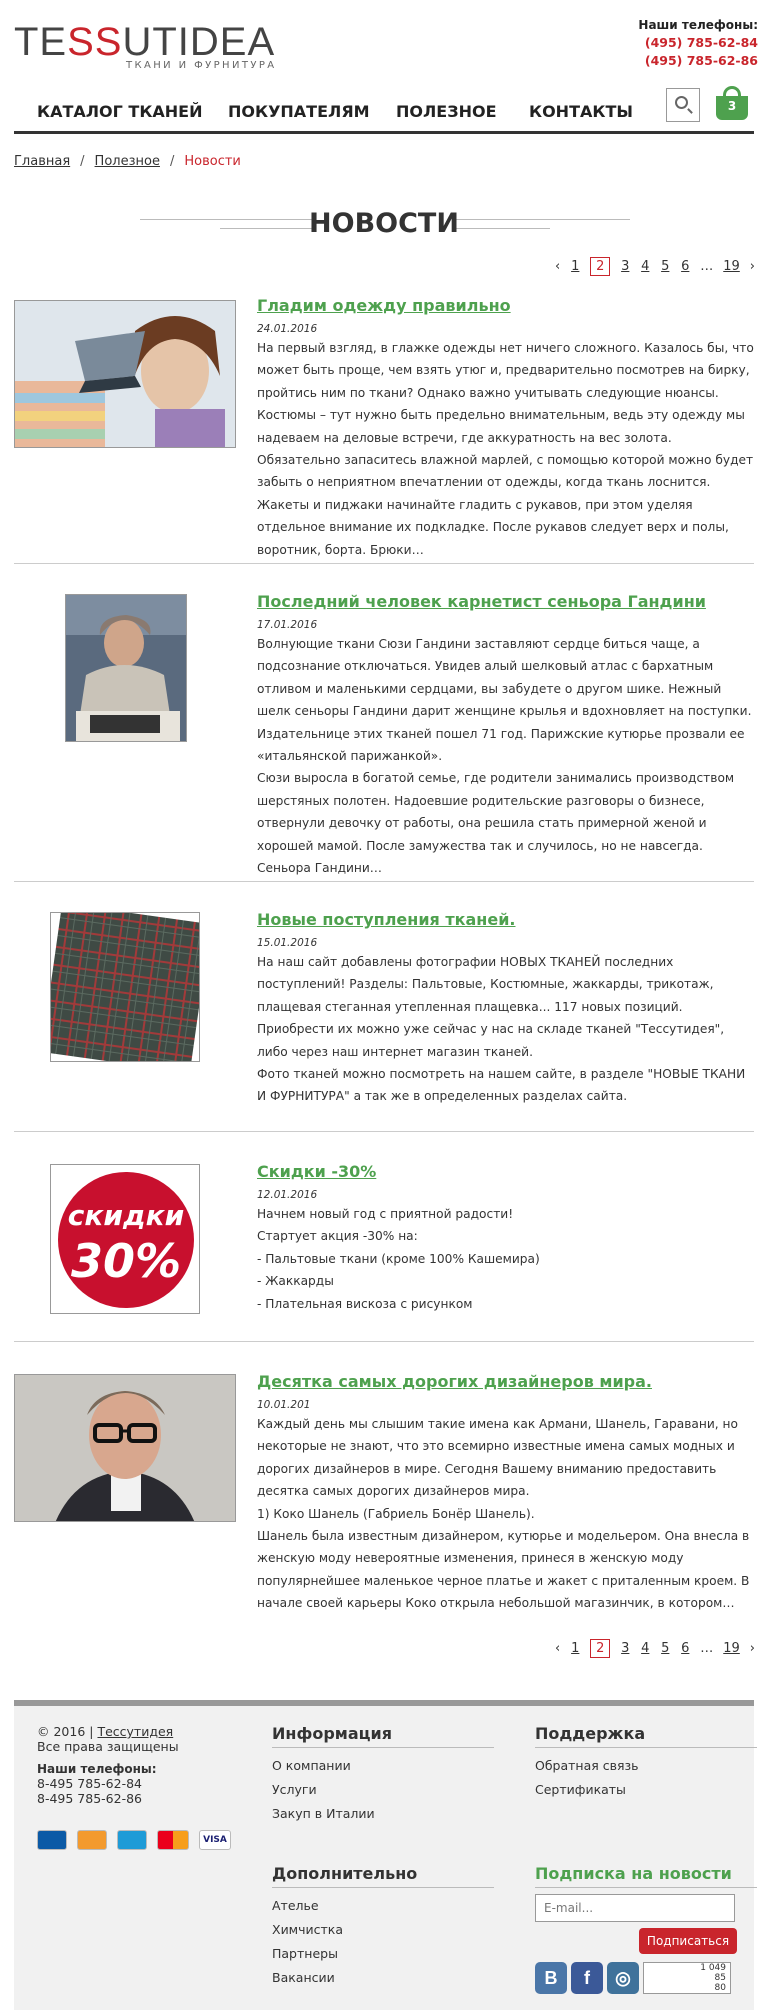 The height and width of the screenshot is (2010, 768). What do you see at coordinates (587, 1978) in the screenshot?
I see `facebook-icon: f` at bounding box center [587, 1978].